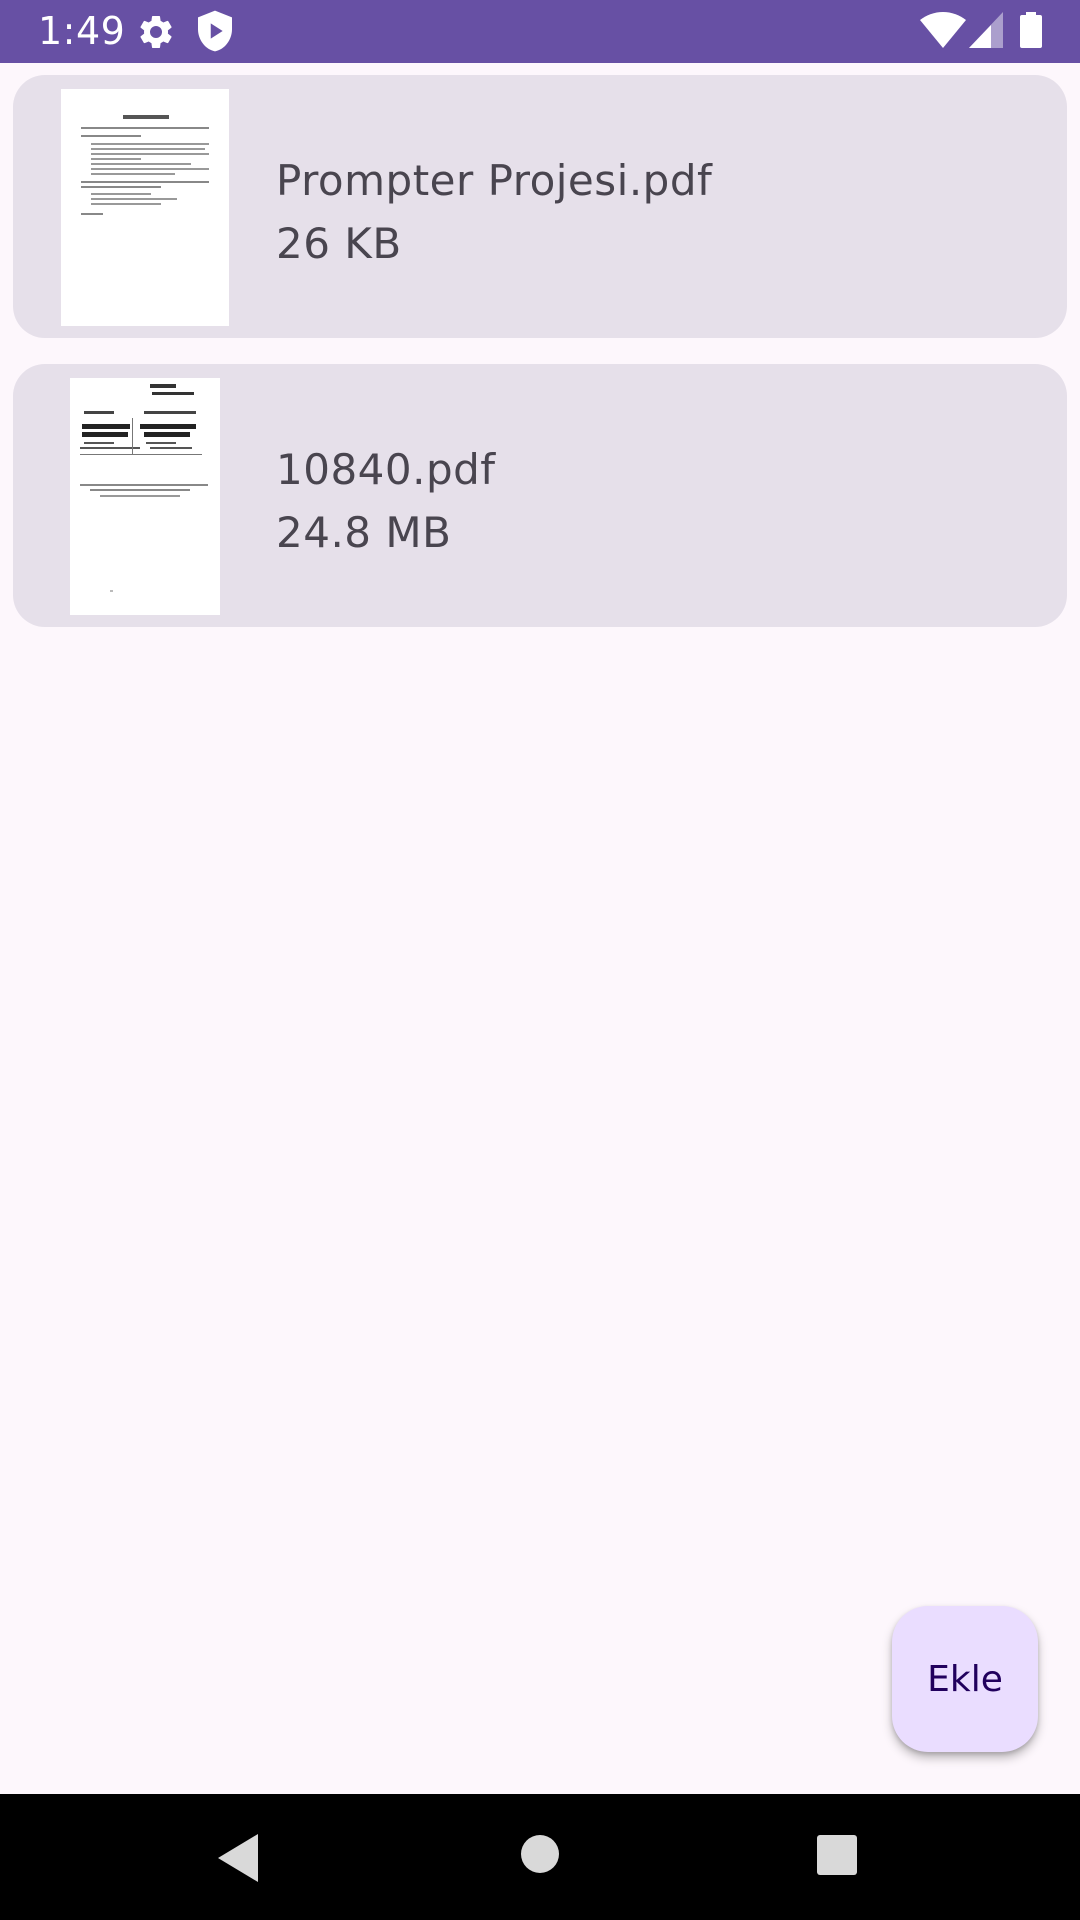 Image resolution: width=1080 pixels, height=1920 pixels. Describe the element at coordinates (238, 1858) in the screenshot. I see `back-icon` at that location.